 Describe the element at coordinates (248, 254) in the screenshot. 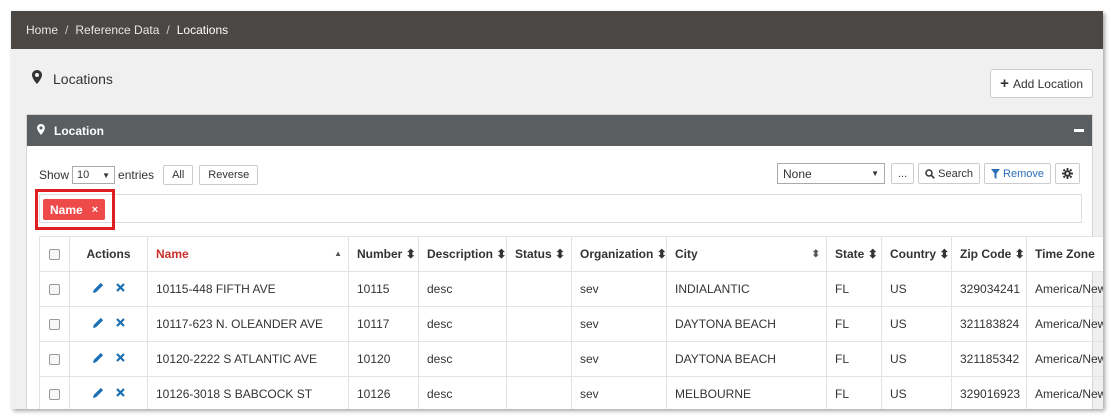

I see `header-name: Name ▲` at that location.